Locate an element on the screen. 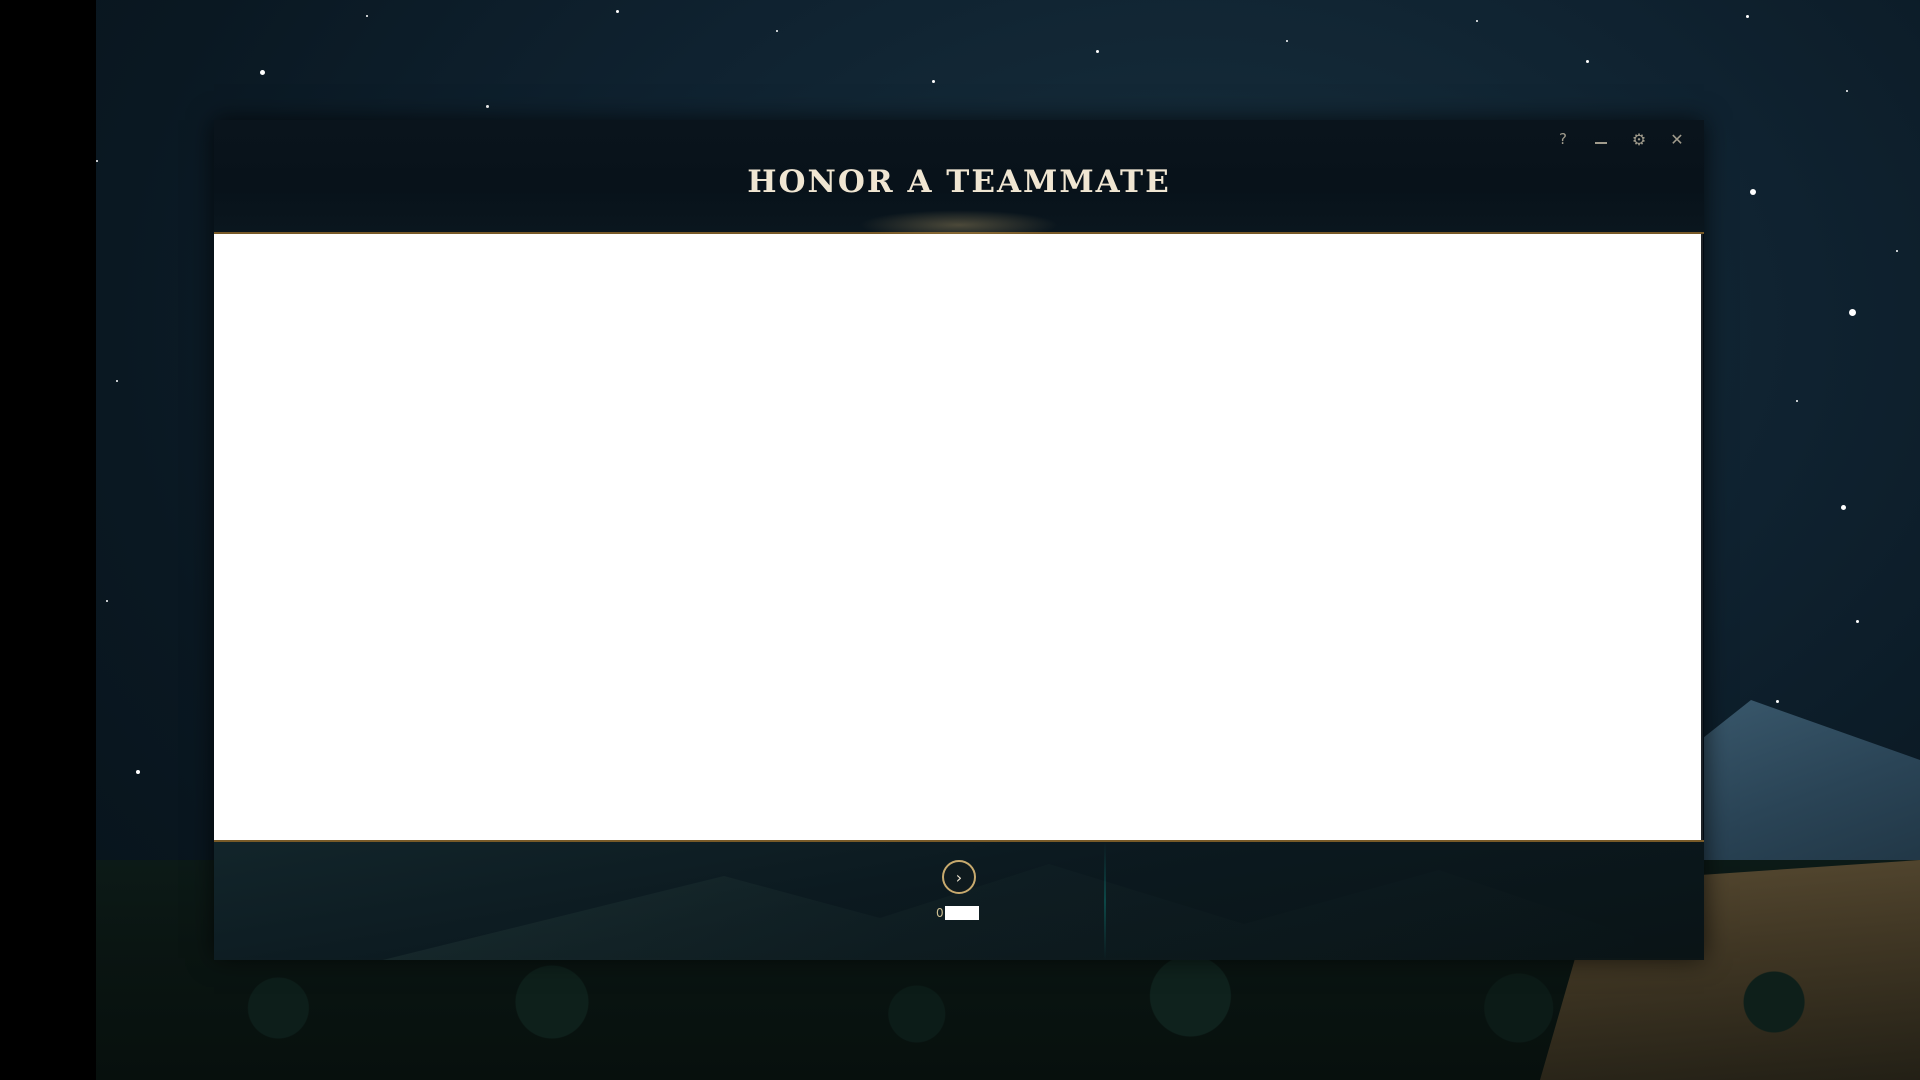 The height and width of the screenshot is (1080, 1920). left-black-bar is located at coordinates (48, 540).